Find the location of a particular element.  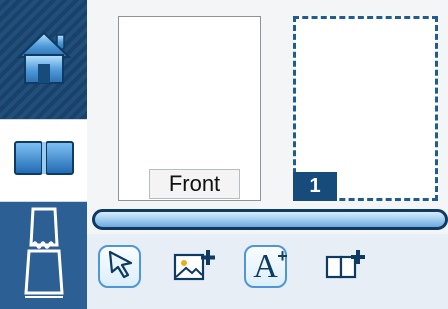

calendar-icon is located at coordinates (44, 255).